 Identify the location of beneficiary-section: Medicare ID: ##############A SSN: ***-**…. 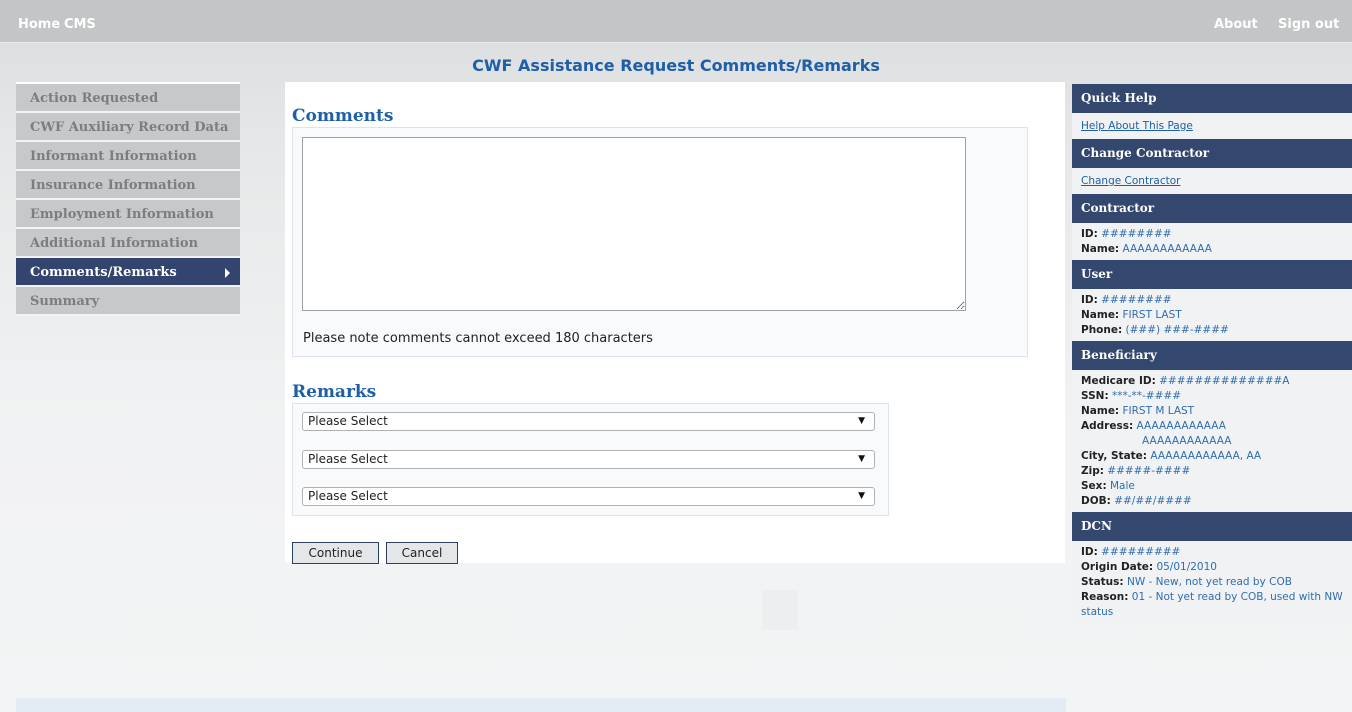
(1212, 441).